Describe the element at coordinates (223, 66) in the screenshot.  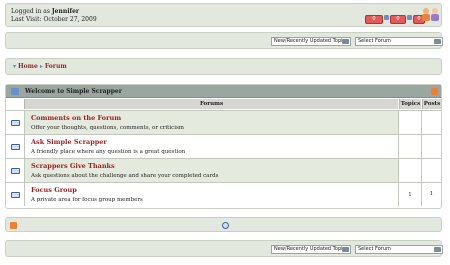
I see `breadcrumb: ▾ Home ▸ Forum` at that location.